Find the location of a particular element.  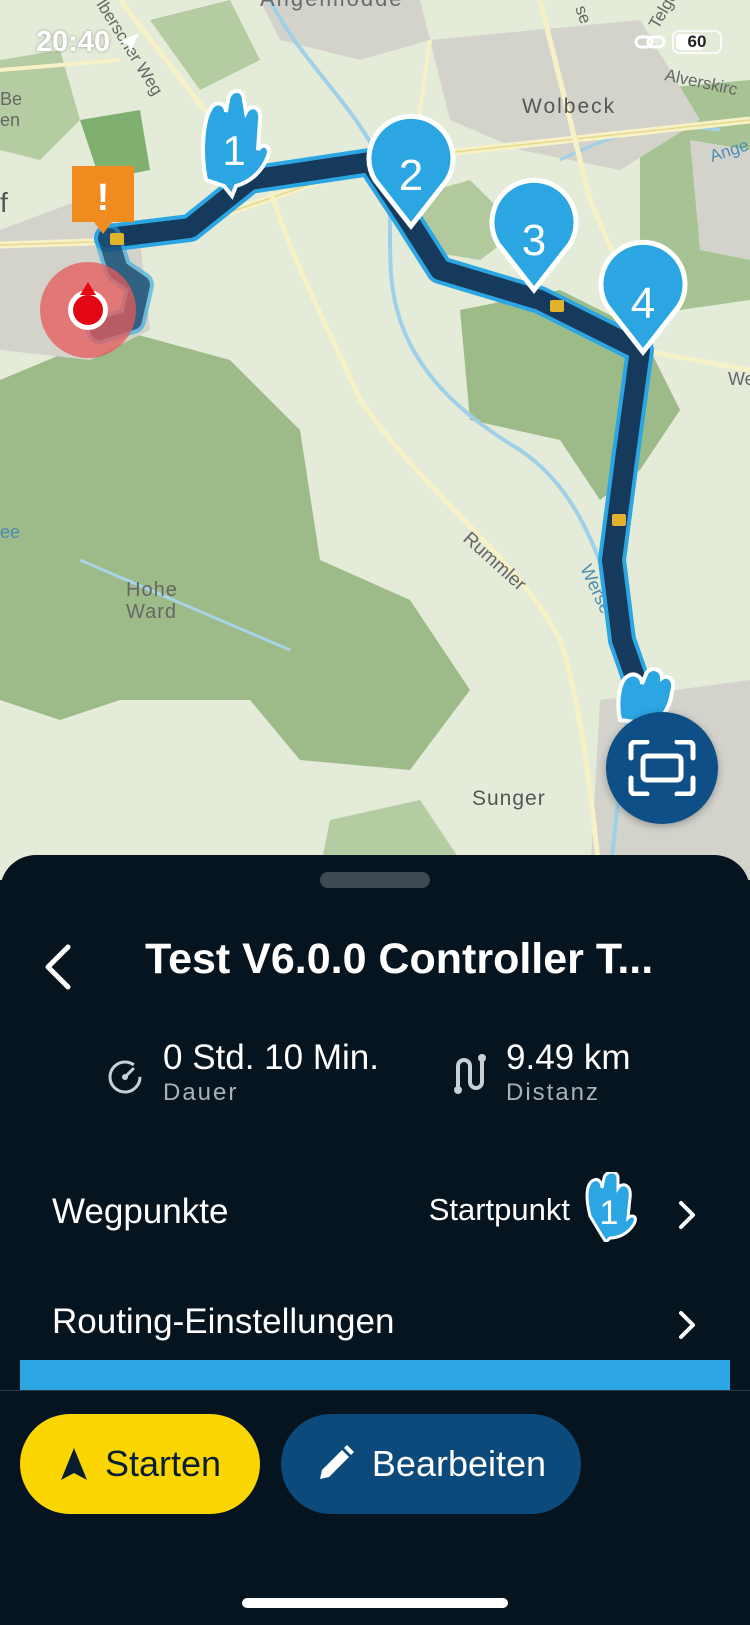

bottom-action-bar: Starten Bearbeiten is located at coordinates (375, 1507).